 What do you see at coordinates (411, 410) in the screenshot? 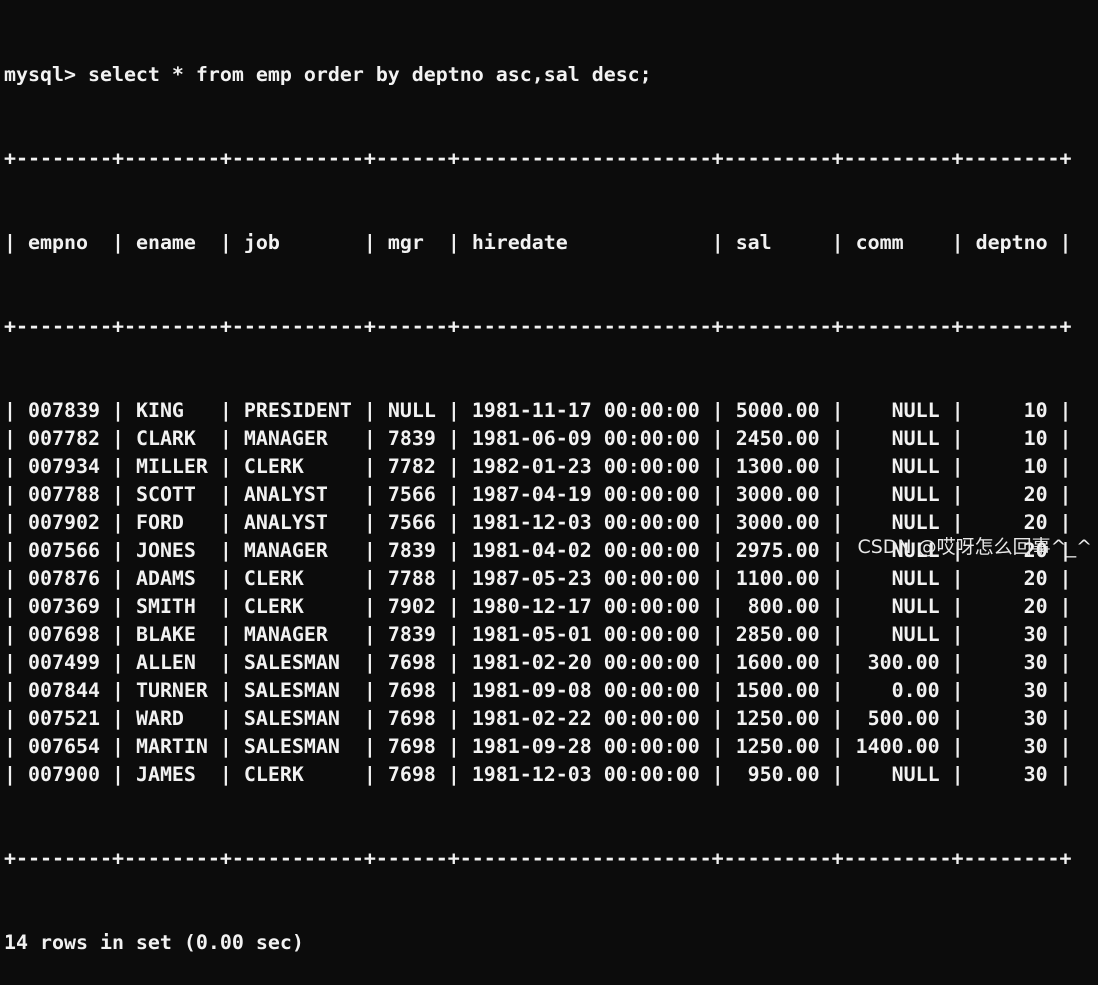
I see `cell-mgr: NULL` at bounding box center [411, 410].